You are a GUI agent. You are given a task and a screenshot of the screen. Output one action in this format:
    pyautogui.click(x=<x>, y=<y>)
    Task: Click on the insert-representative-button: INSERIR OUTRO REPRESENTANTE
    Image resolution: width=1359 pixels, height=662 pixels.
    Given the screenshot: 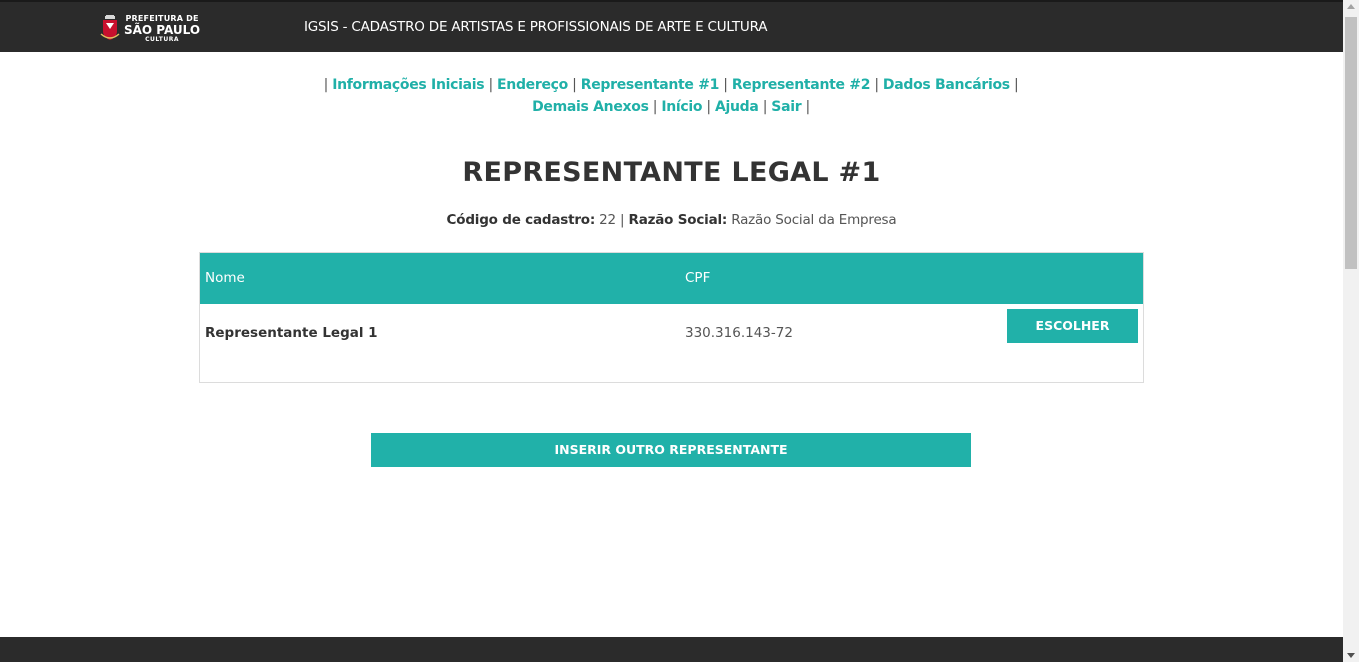 What is the action you would take?
    pyautogui.click(x=671, y=450)
    